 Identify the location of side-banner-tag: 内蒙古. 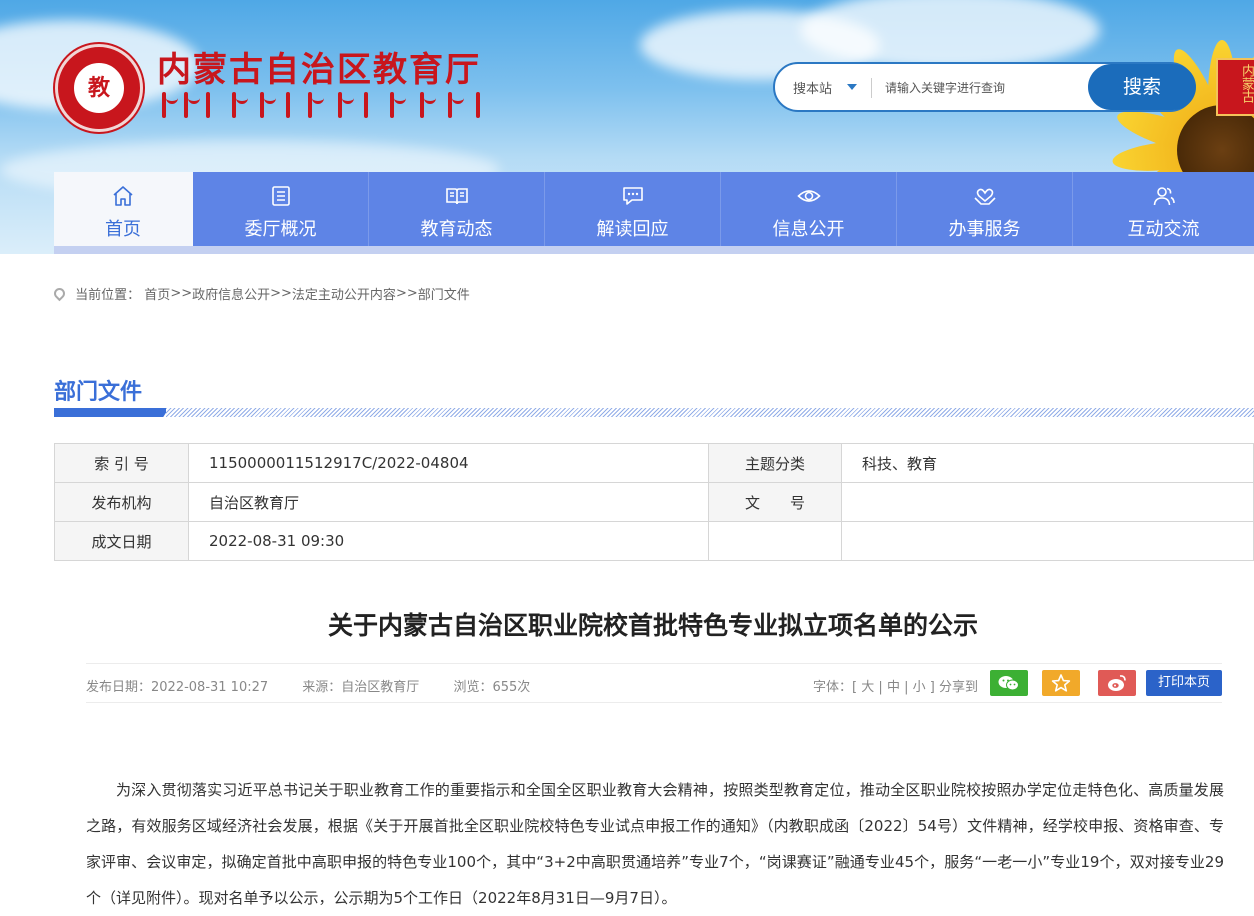
(1235, 87).